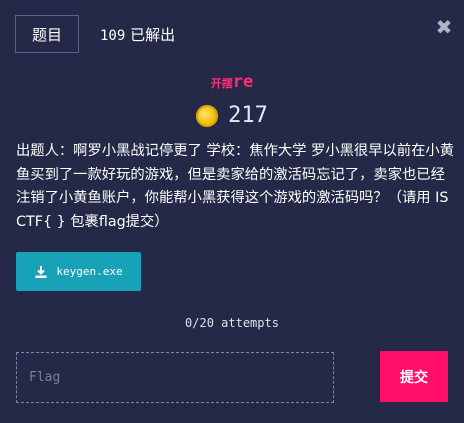 The height and width of the screenshot is (423, 464). What do you see at coordinates (113, 36) in the screenshot?
I see `solves-count: 109` at bounding box center [113, 36].